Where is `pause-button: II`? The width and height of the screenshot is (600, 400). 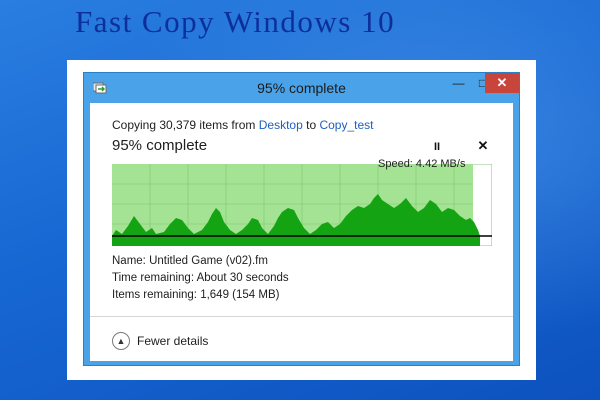
pause-button: II is located at coordinates (437, 147).